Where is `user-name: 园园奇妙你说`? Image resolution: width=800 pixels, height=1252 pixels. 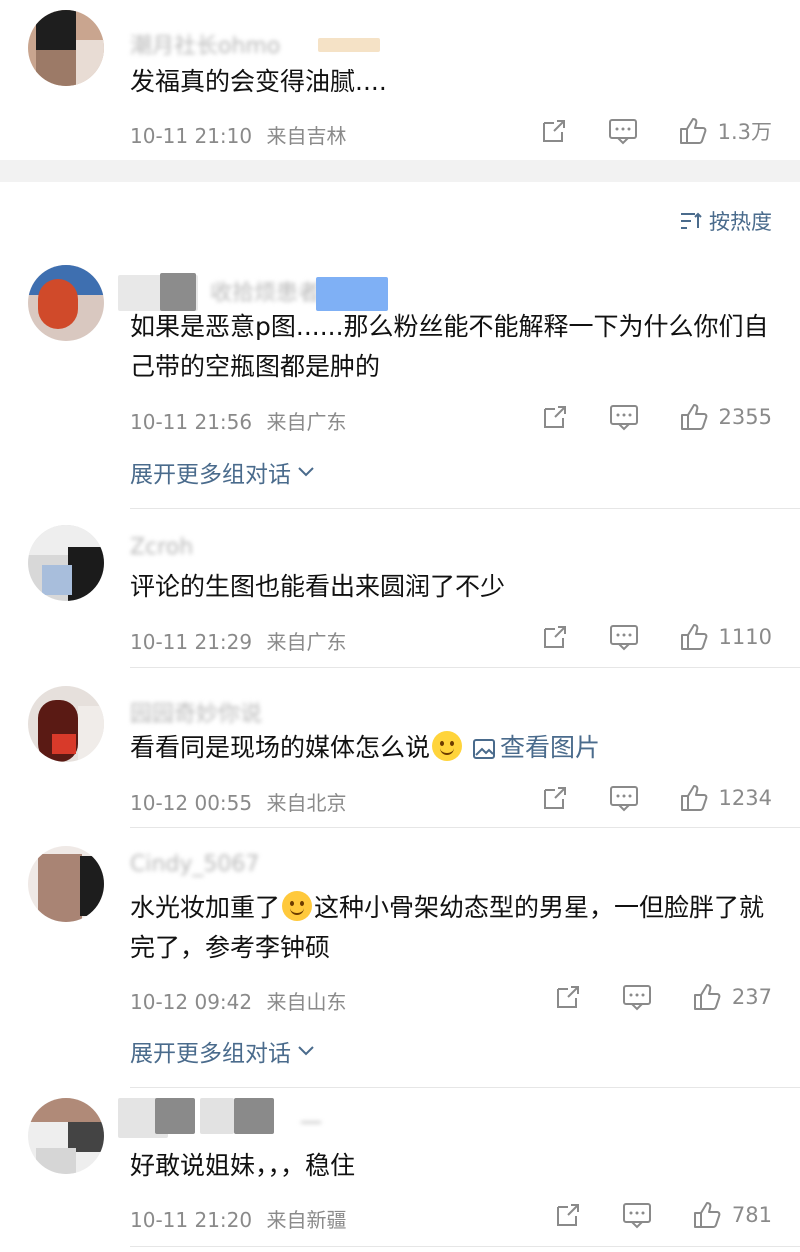
user-name: 园园奇妙你说 is located at coordinates (196, 712).